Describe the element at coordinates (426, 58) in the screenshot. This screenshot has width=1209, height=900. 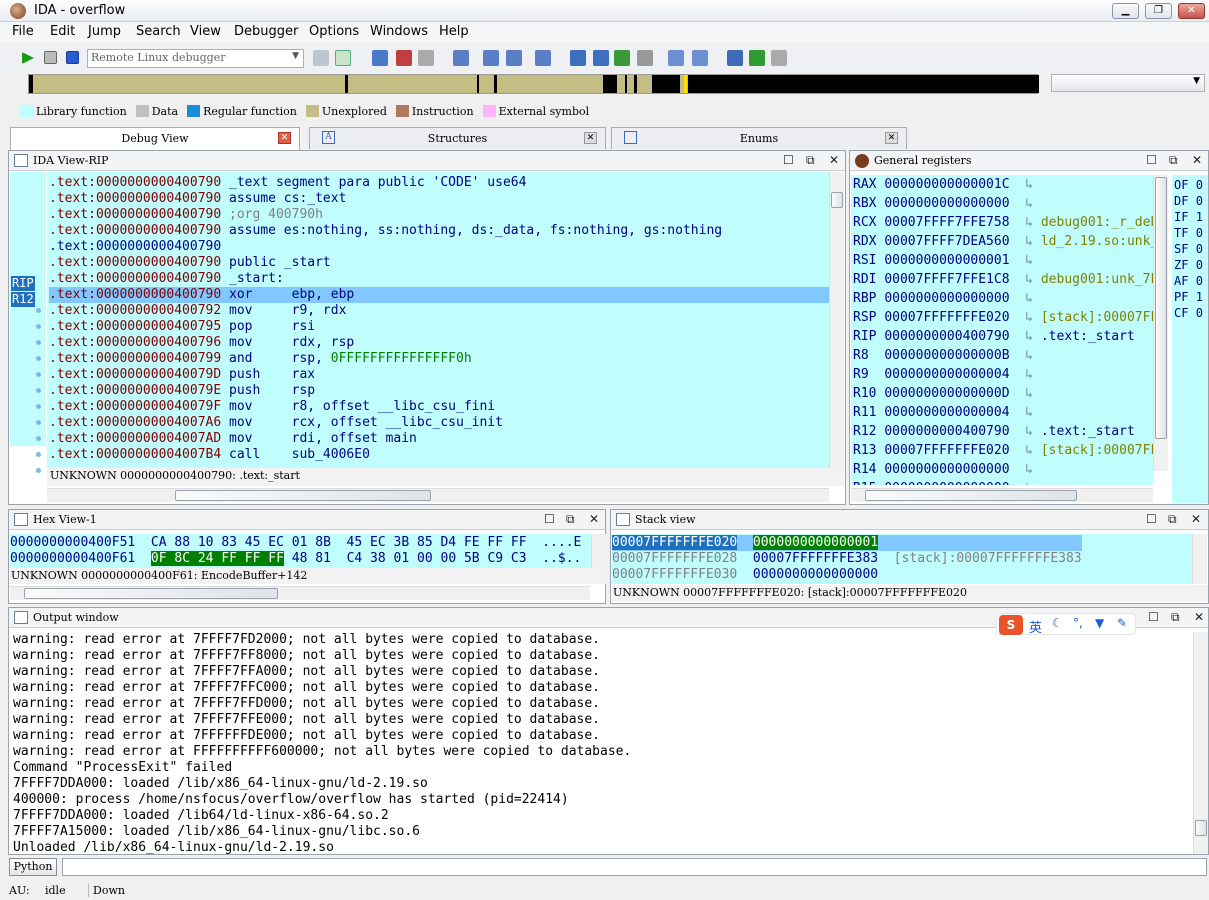
I see `delete-breakpoint-icon` at that location.